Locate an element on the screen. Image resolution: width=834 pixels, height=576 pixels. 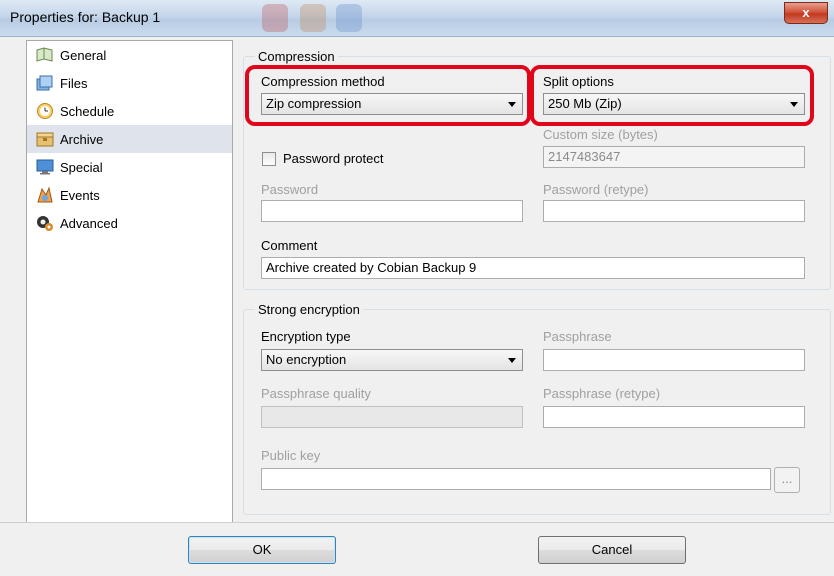
archive-icon is located at coordinates (45, 139).